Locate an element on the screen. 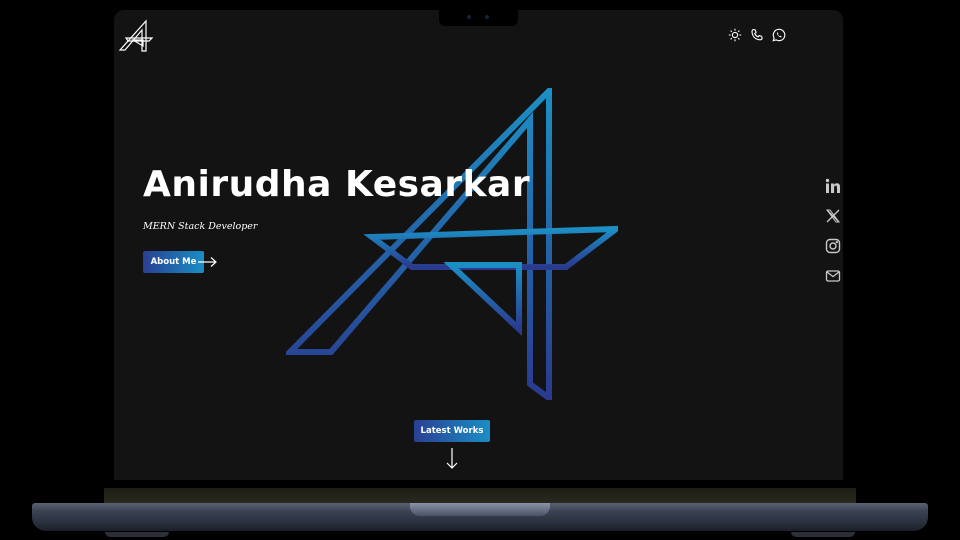  camera-icon is located at coordinates (469, 17).